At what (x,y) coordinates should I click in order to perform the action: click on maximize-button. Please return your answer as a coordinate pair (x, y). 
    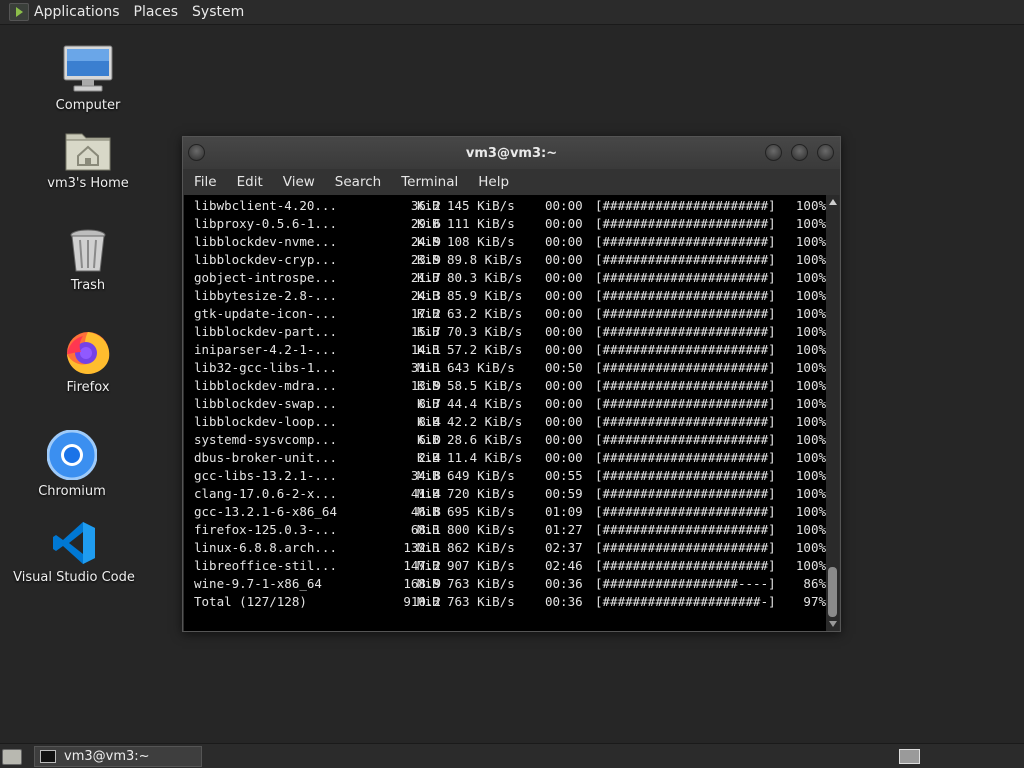
    Looking at the image, I should click on (799, 152).